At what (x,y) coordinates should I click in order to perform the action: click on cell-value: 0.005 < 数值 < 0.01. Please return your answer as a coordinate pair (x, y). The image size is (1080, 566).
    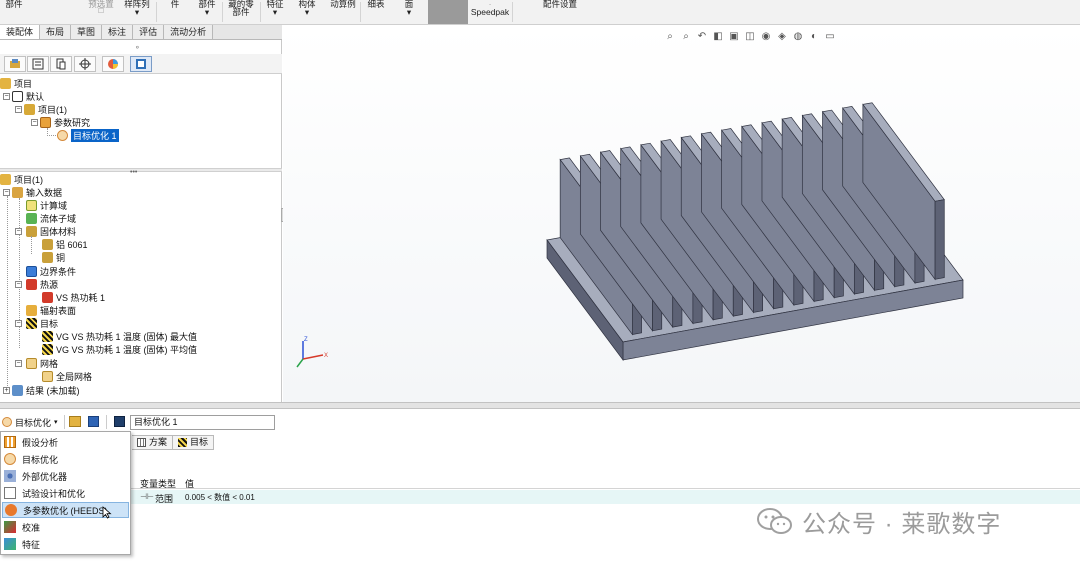
    Looking at the image, I should click on (220, 497).